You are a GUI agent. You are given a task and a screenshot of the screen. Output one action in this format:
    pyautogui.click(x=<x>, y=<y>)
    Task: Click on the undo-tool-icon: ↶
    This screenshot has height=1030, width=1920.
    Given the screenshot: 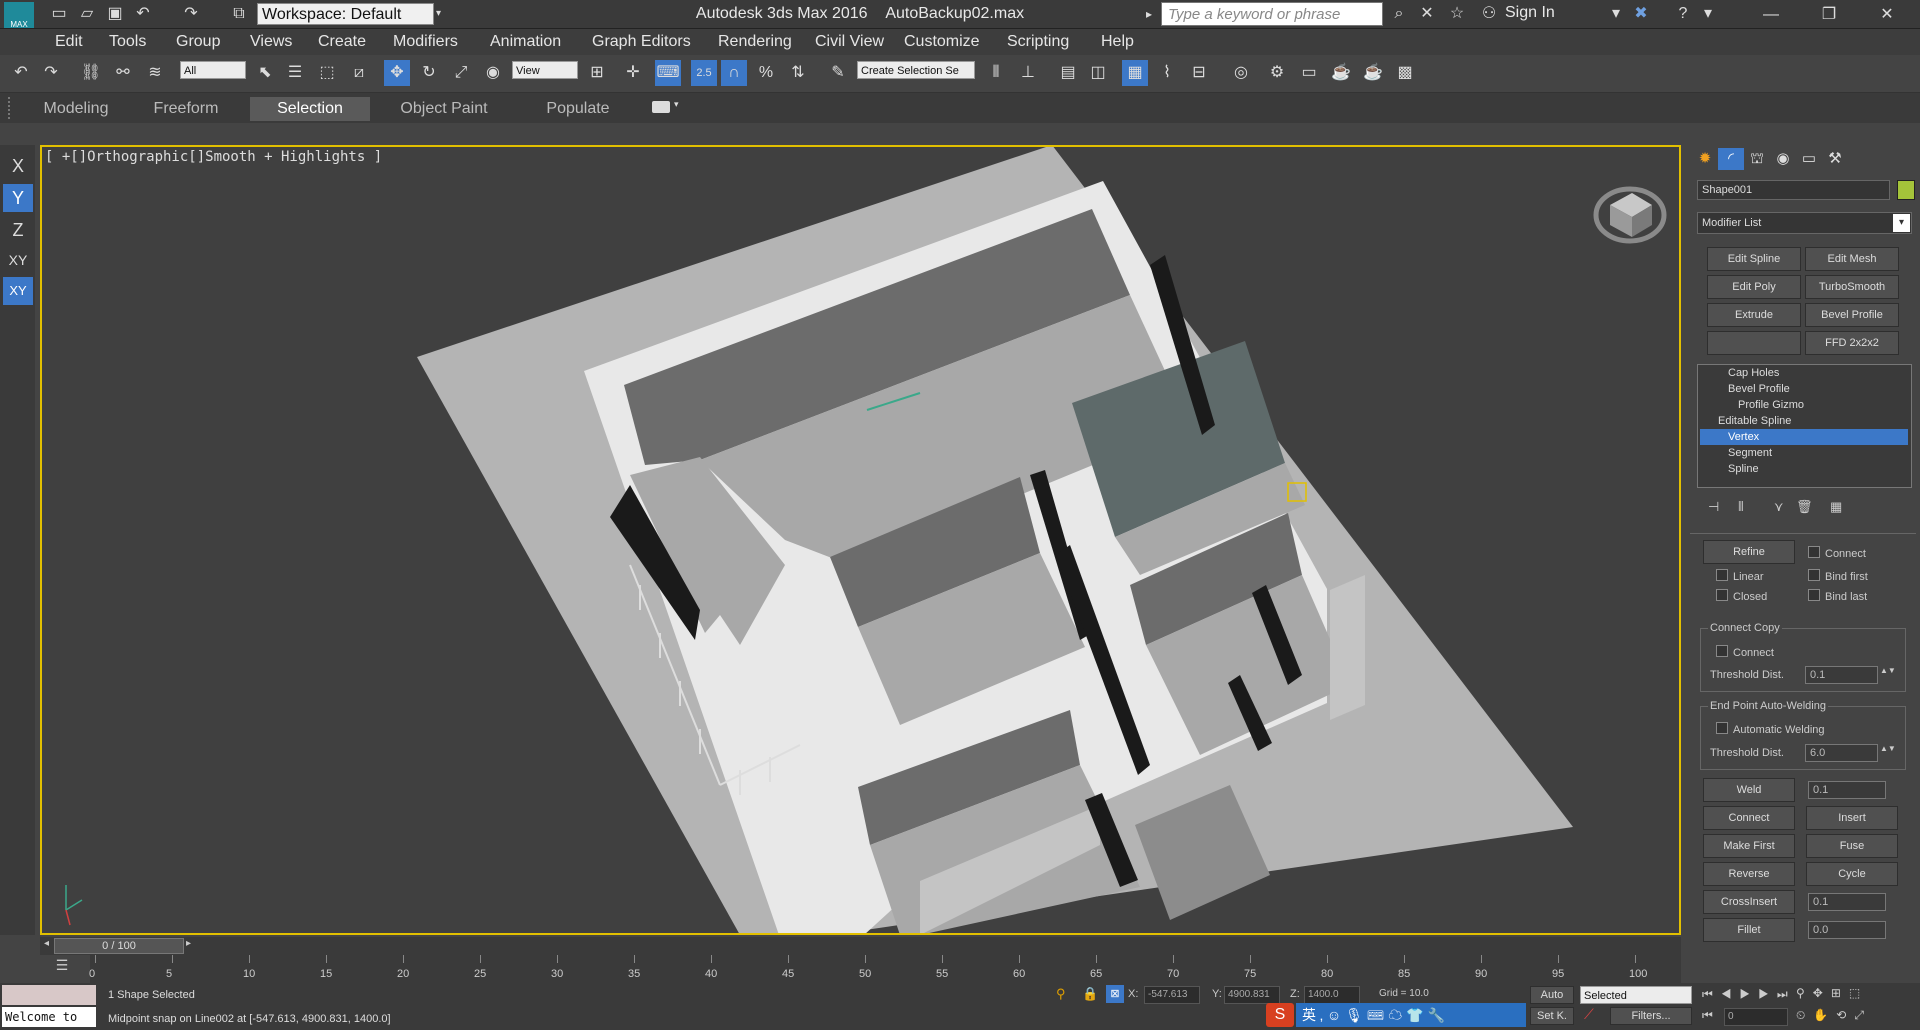 What is the action you would take?
    pyautogui.click(x=21, y=73)
    